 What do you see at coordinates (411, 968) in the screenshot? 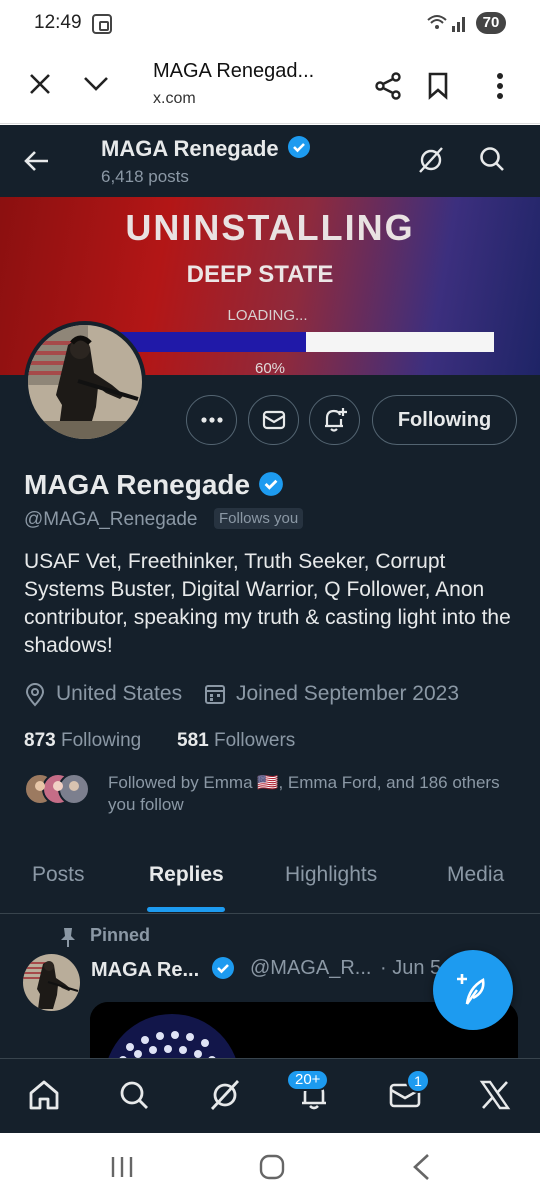
I see `tweet-date: · Jun 5` at bounding box center [411, 968].